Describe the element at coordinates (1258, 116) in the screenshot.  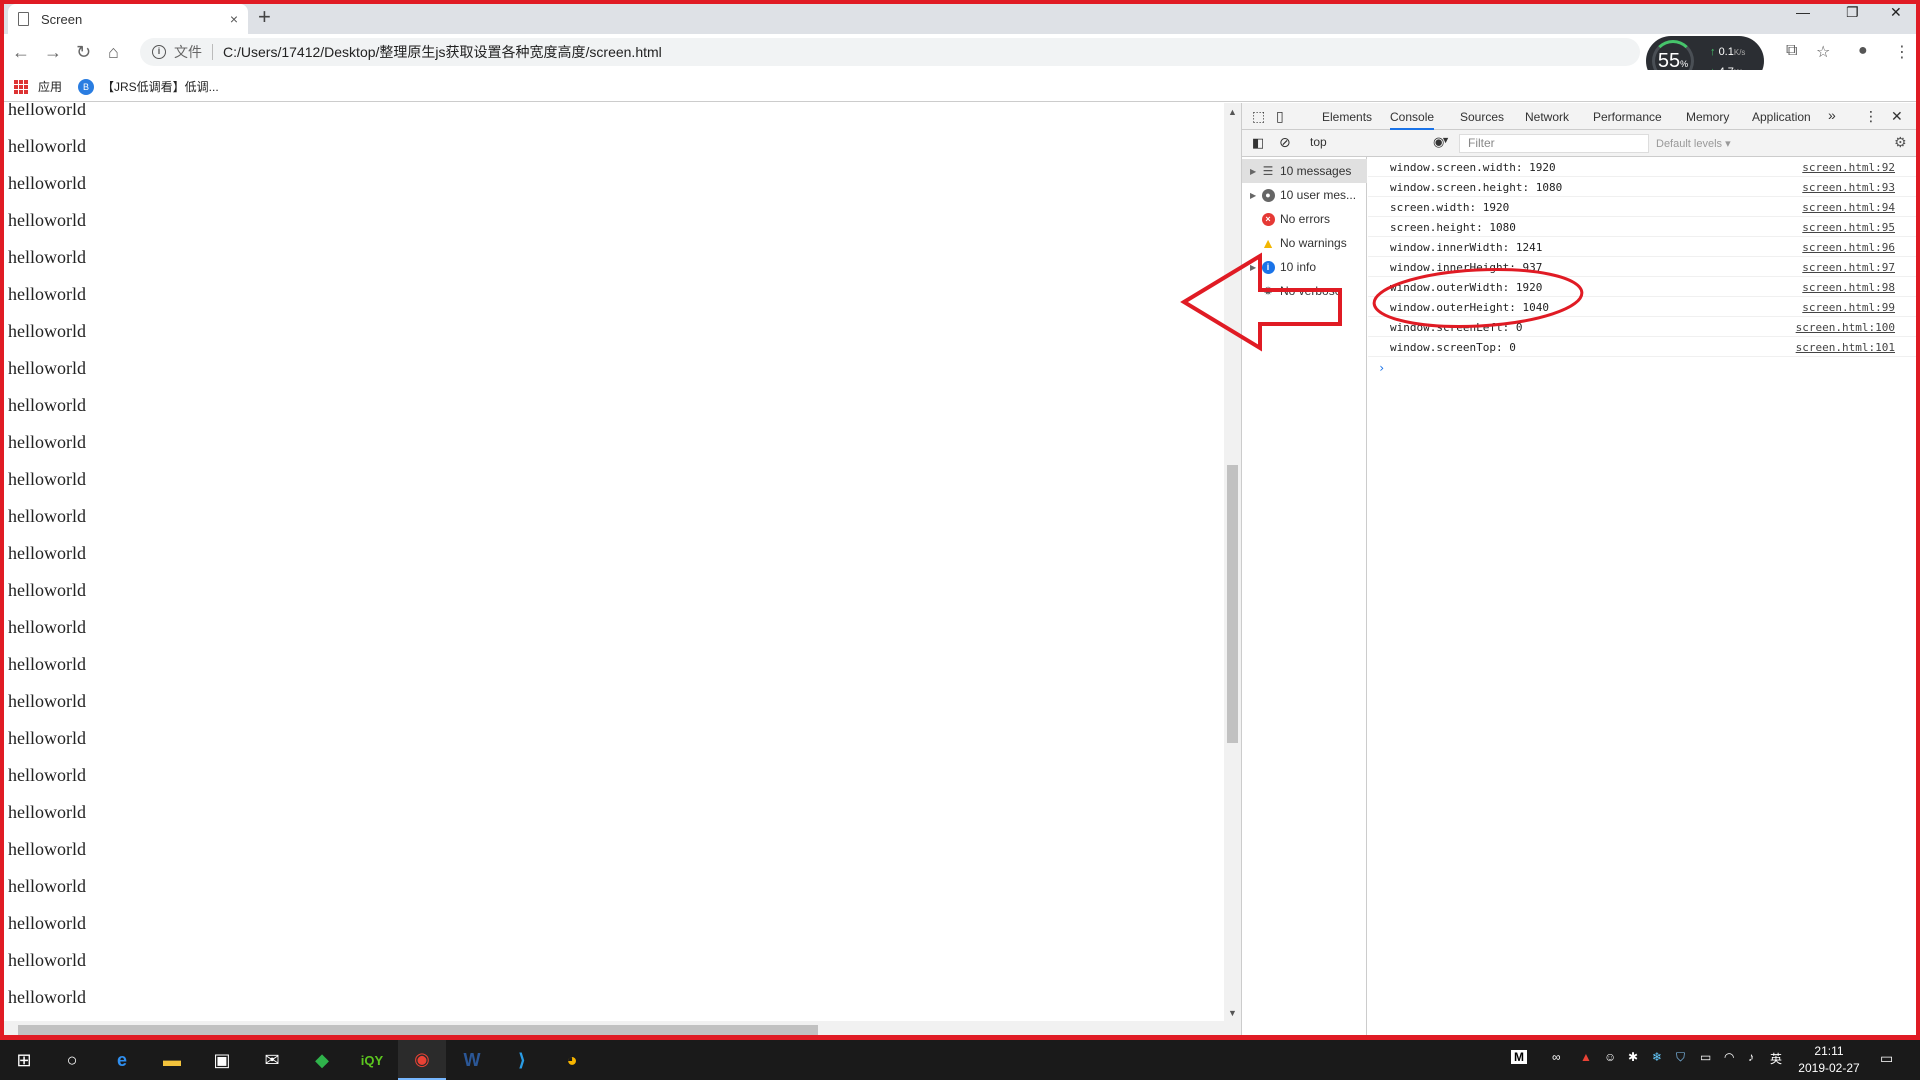
I see `inspect-element-icon: ⬚` at that location.